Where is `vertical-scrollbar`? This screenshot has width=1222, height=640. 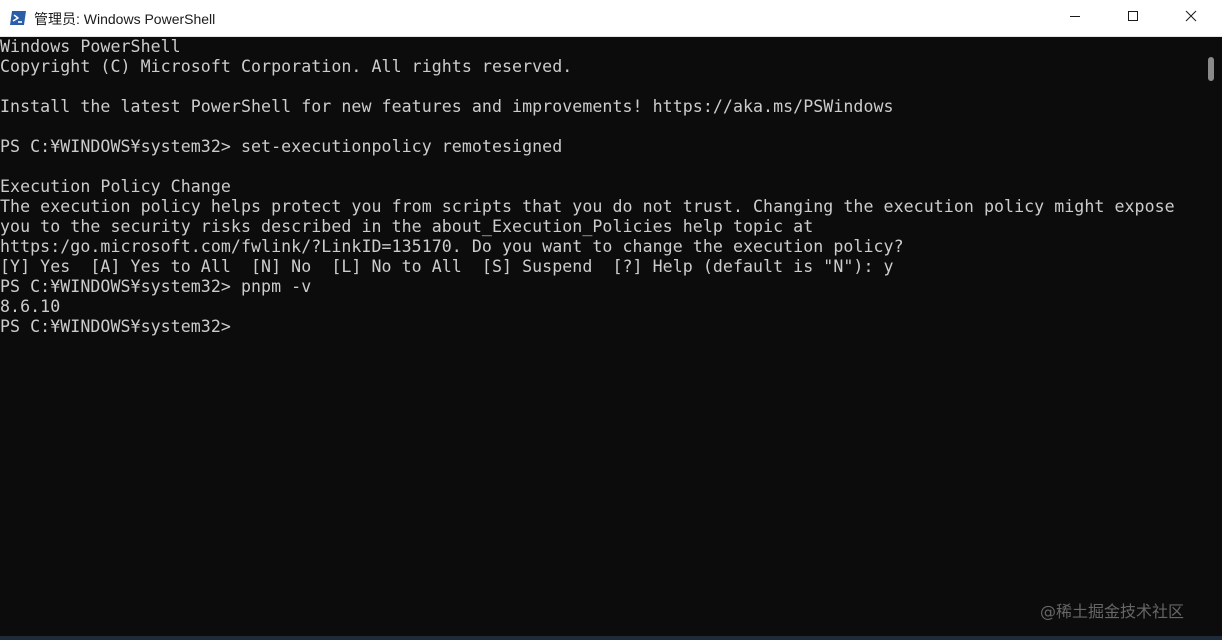
vertical-scrollbar is located at coordinates (1211, 338).